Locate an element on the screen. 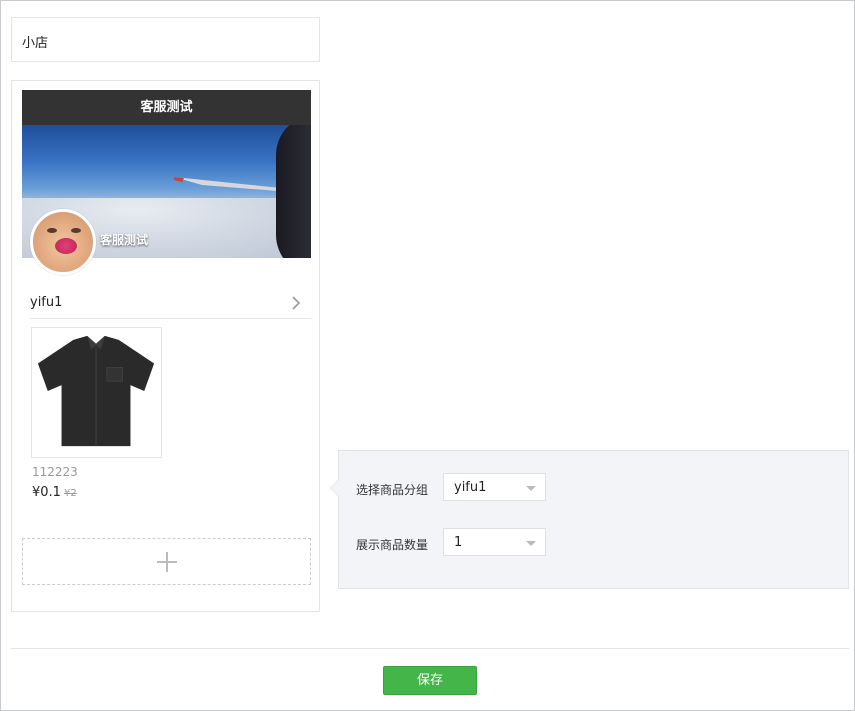 This screenshot has width=855, height=711. group-select-value: yifu1 is located at coordinates (470, 487).